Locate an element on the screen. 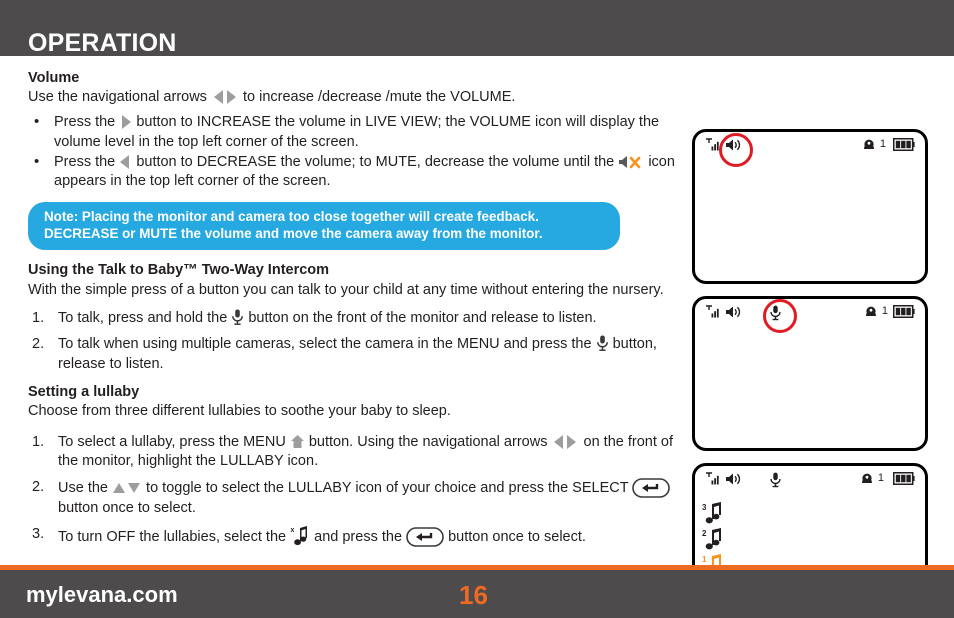 This screenshot has height=618, width=954. highlight-speaker-icon is located at coordinates (736, 150).